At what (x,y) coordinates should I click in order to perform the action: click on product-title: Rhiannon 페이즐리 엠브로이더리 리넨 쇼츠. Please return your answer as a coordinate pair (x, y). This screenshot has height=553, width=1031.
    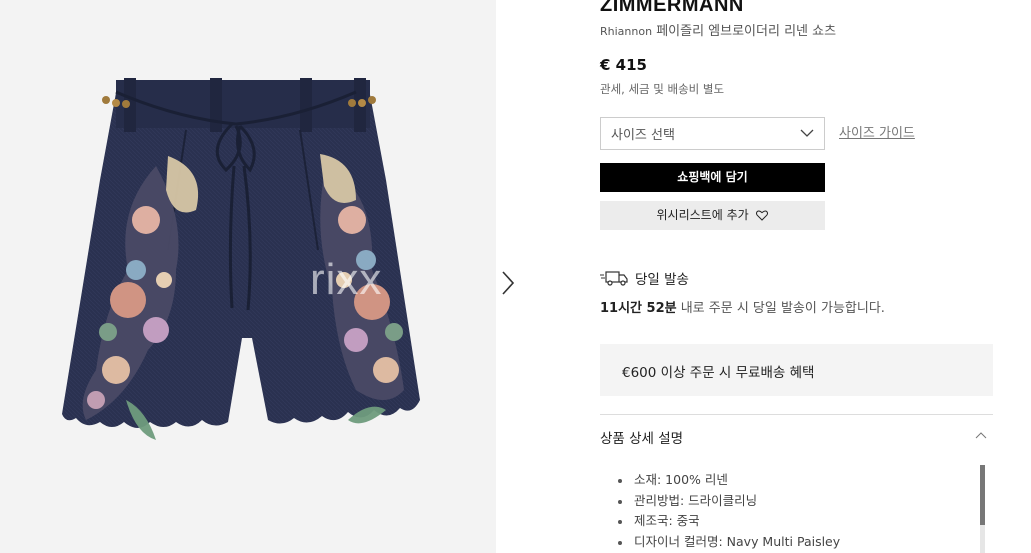
    Looking at the image, I should click on (718, 29).